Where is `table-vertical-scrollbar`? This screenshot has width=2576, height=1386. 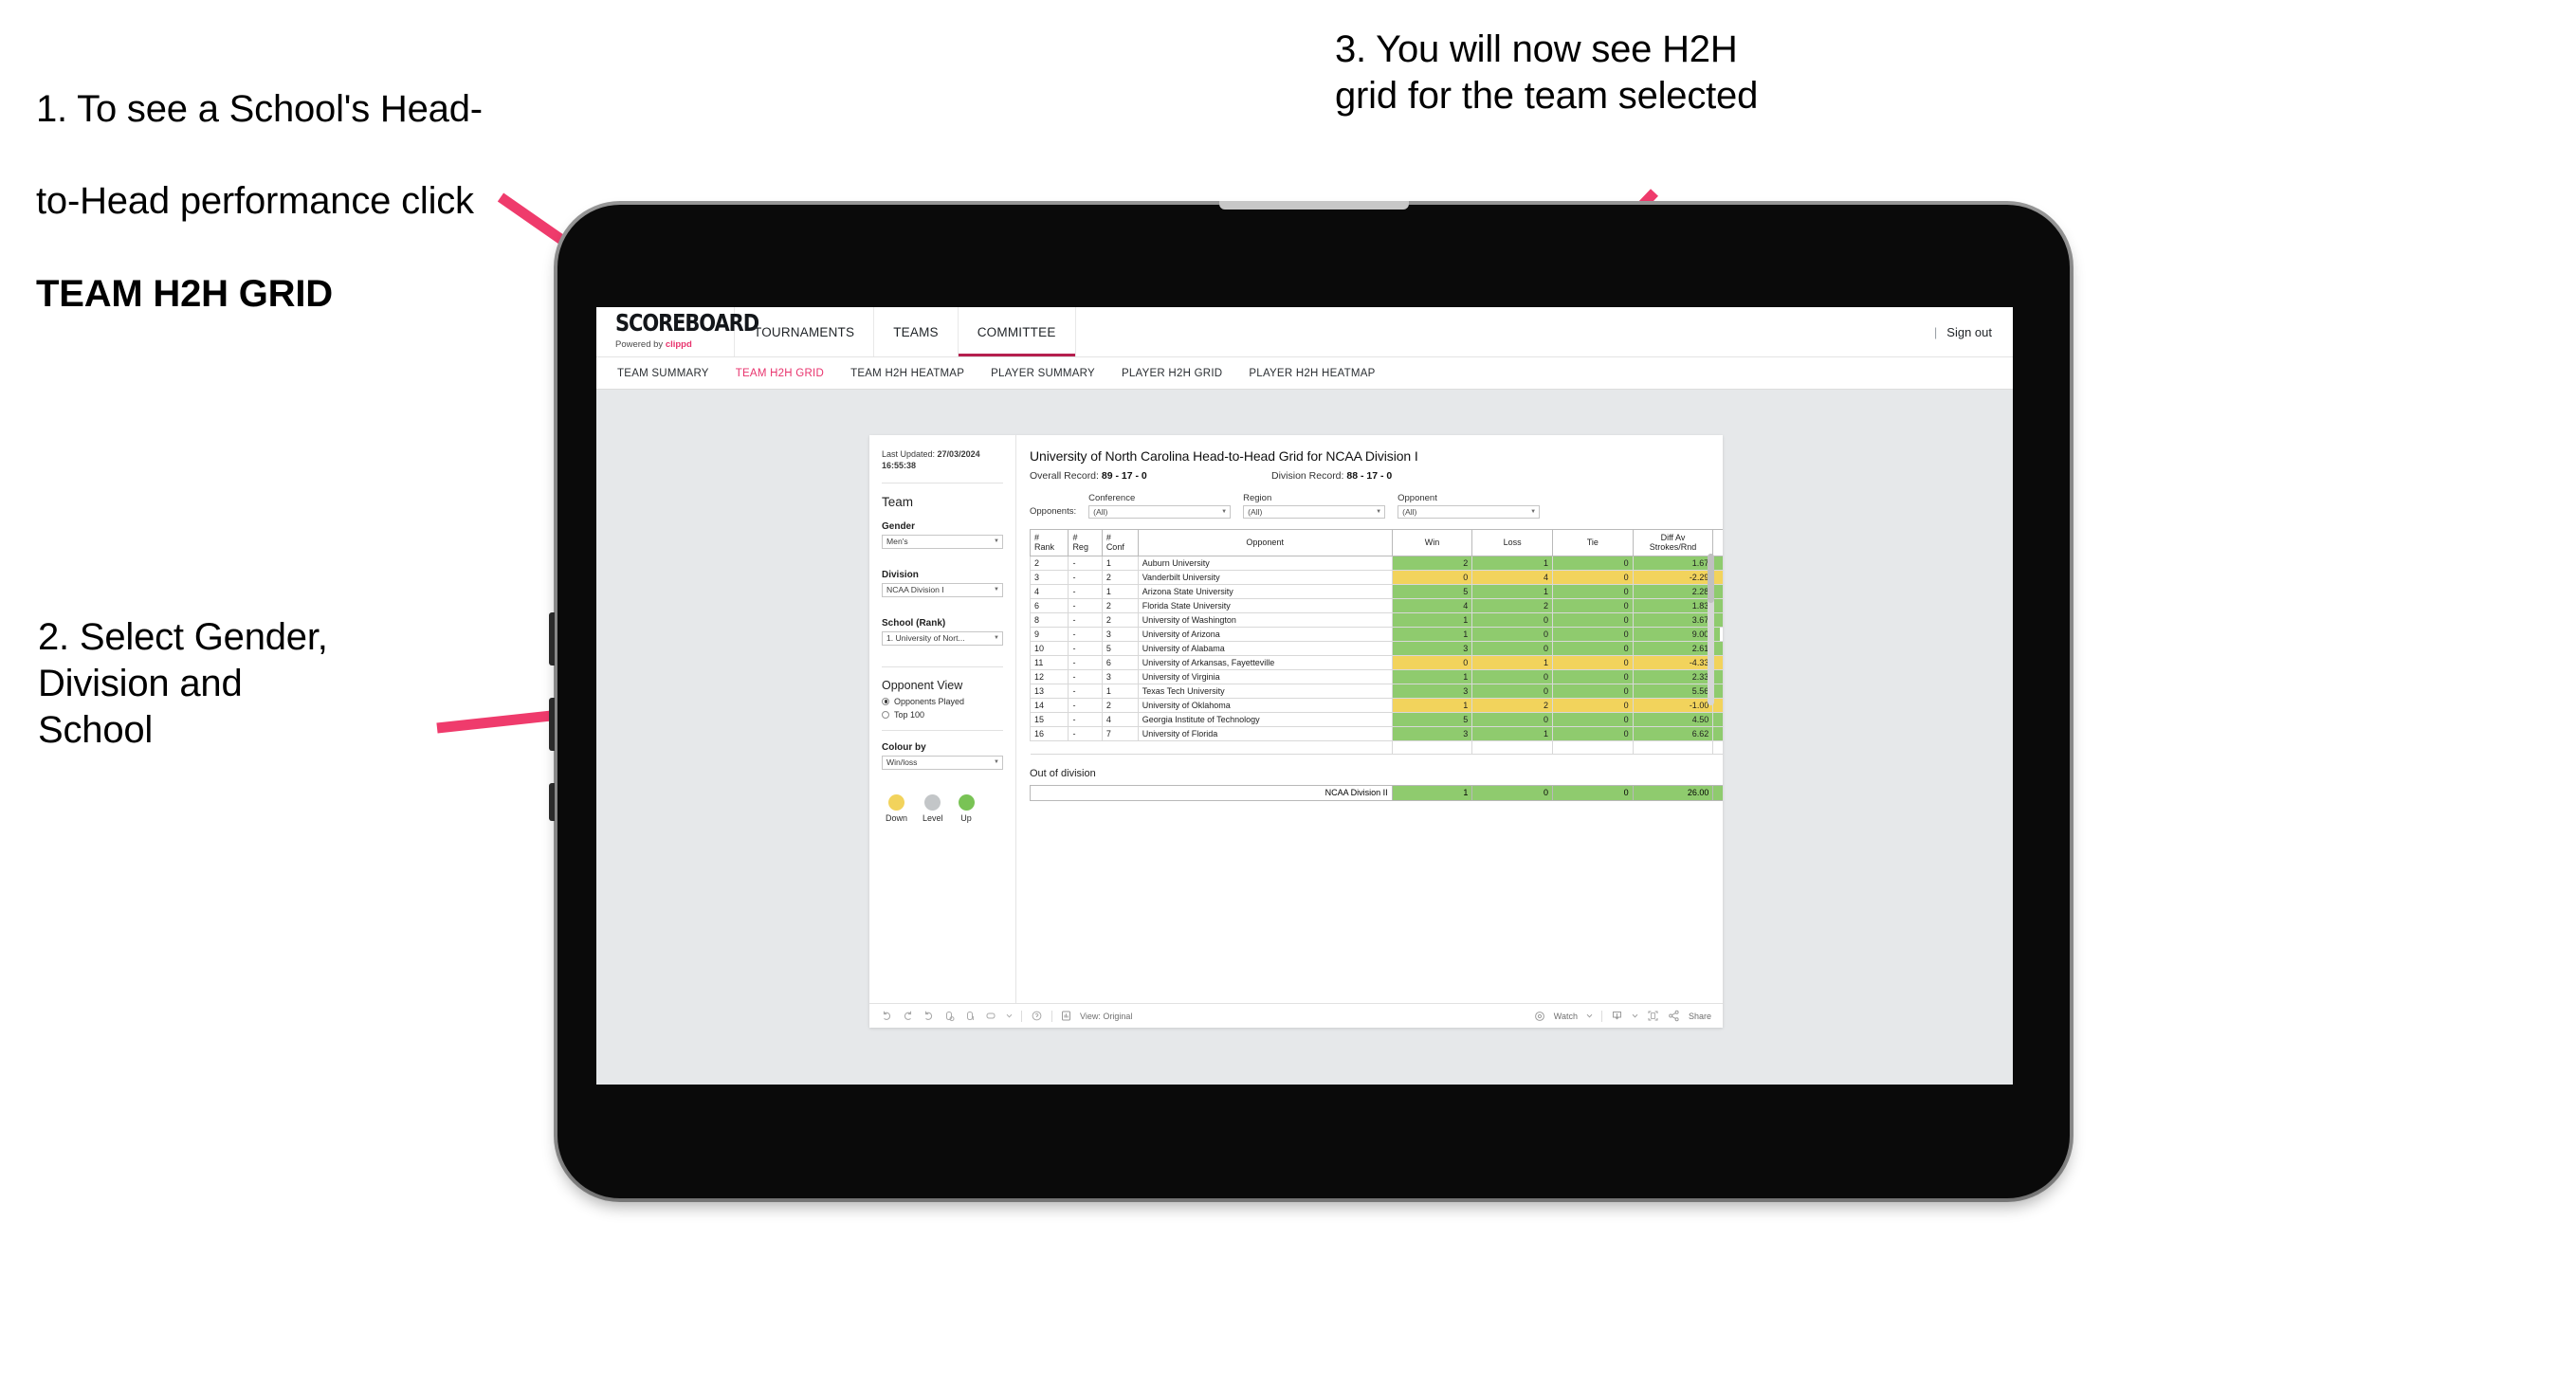
table-vertical-scrollbar is located at coordinates (1711, 629).